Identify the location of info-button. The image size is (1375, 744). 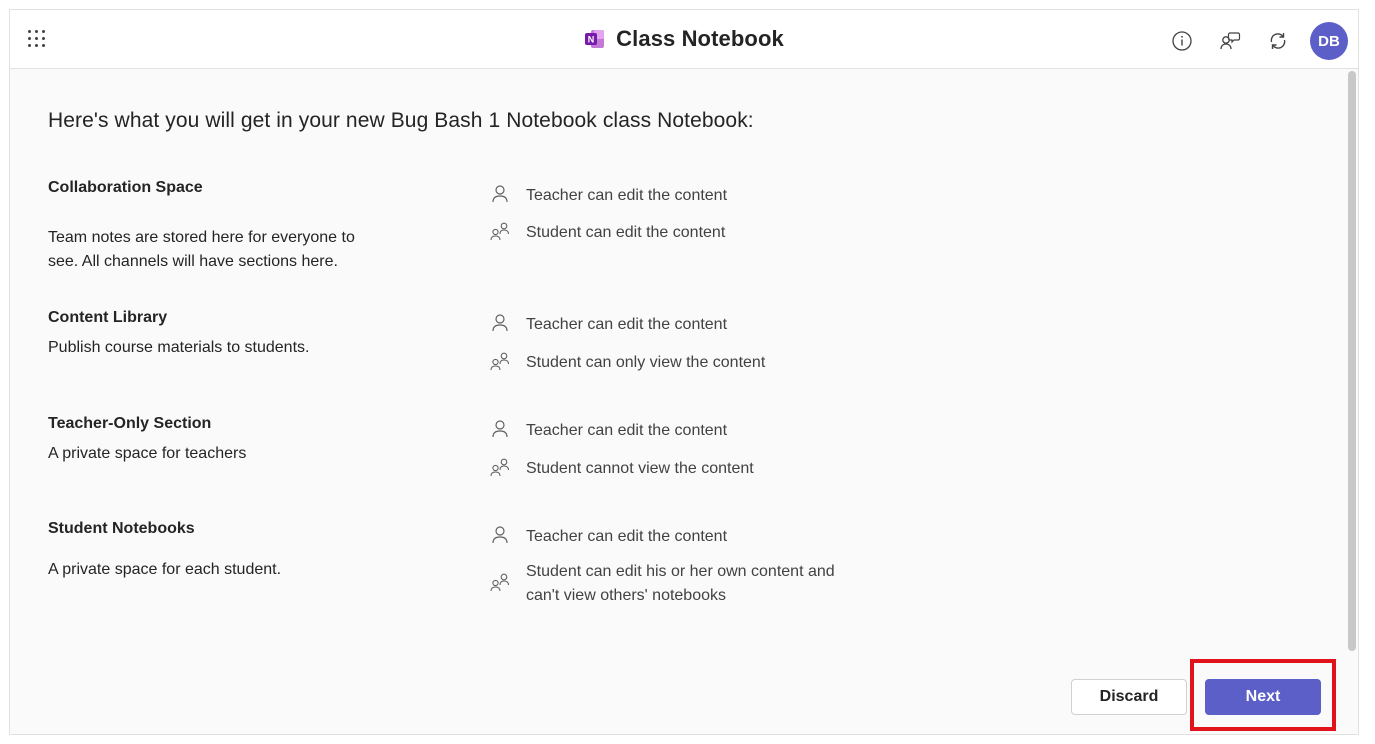
(1182, 41).